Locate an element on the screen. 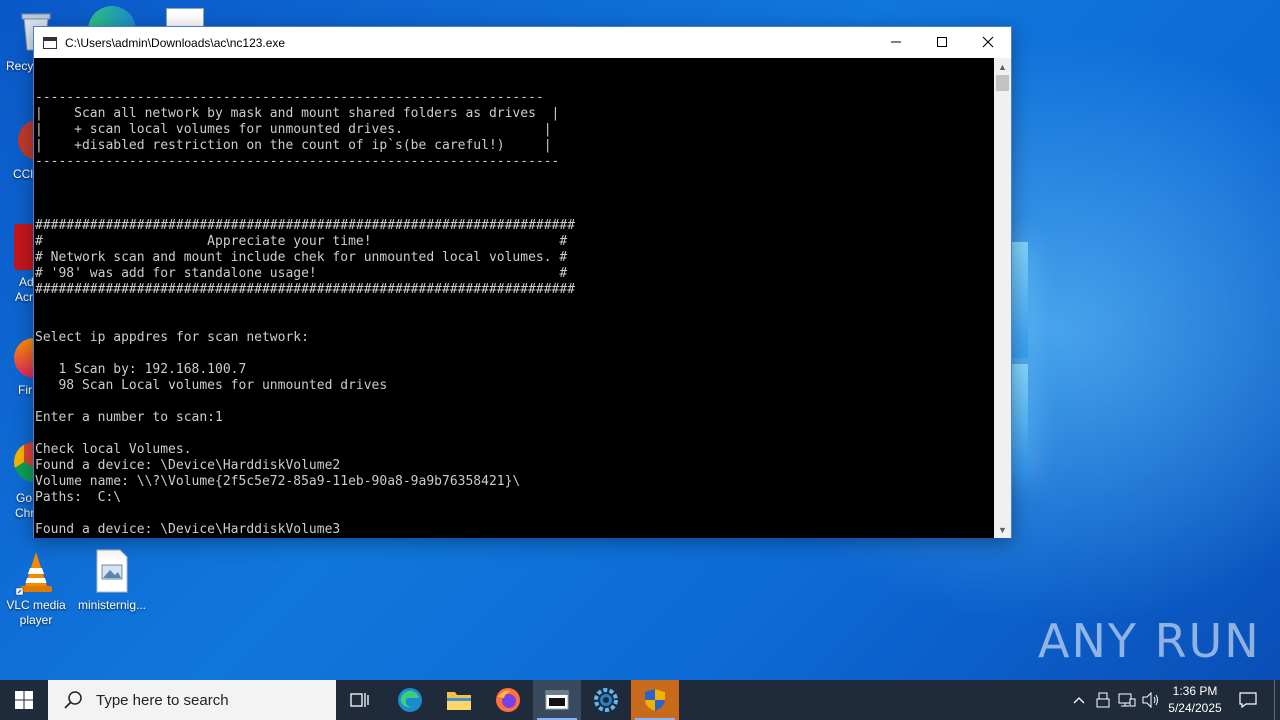 The width and height of the screenshot is (1280, 720). maximize-icon is located at coordinates (942, 42).